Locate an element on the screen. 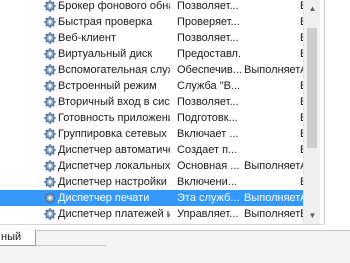 The width and height of the screenshot is (350, 263). service-name: Веб-клиент is located at coordinates (87, 38).